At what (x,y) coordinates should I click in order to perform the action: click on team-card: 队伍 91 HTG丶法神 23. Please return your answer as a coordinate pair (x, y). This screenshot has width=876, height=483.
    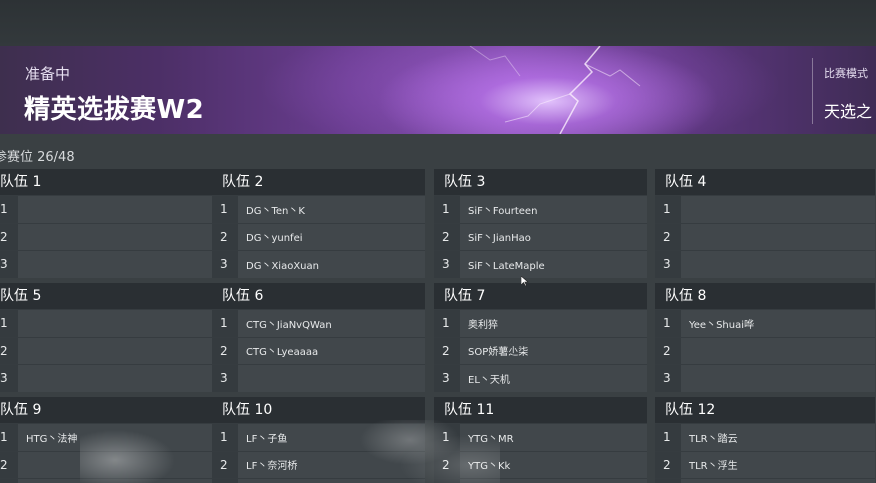
    Looking at the image, I should click on (106, 440).